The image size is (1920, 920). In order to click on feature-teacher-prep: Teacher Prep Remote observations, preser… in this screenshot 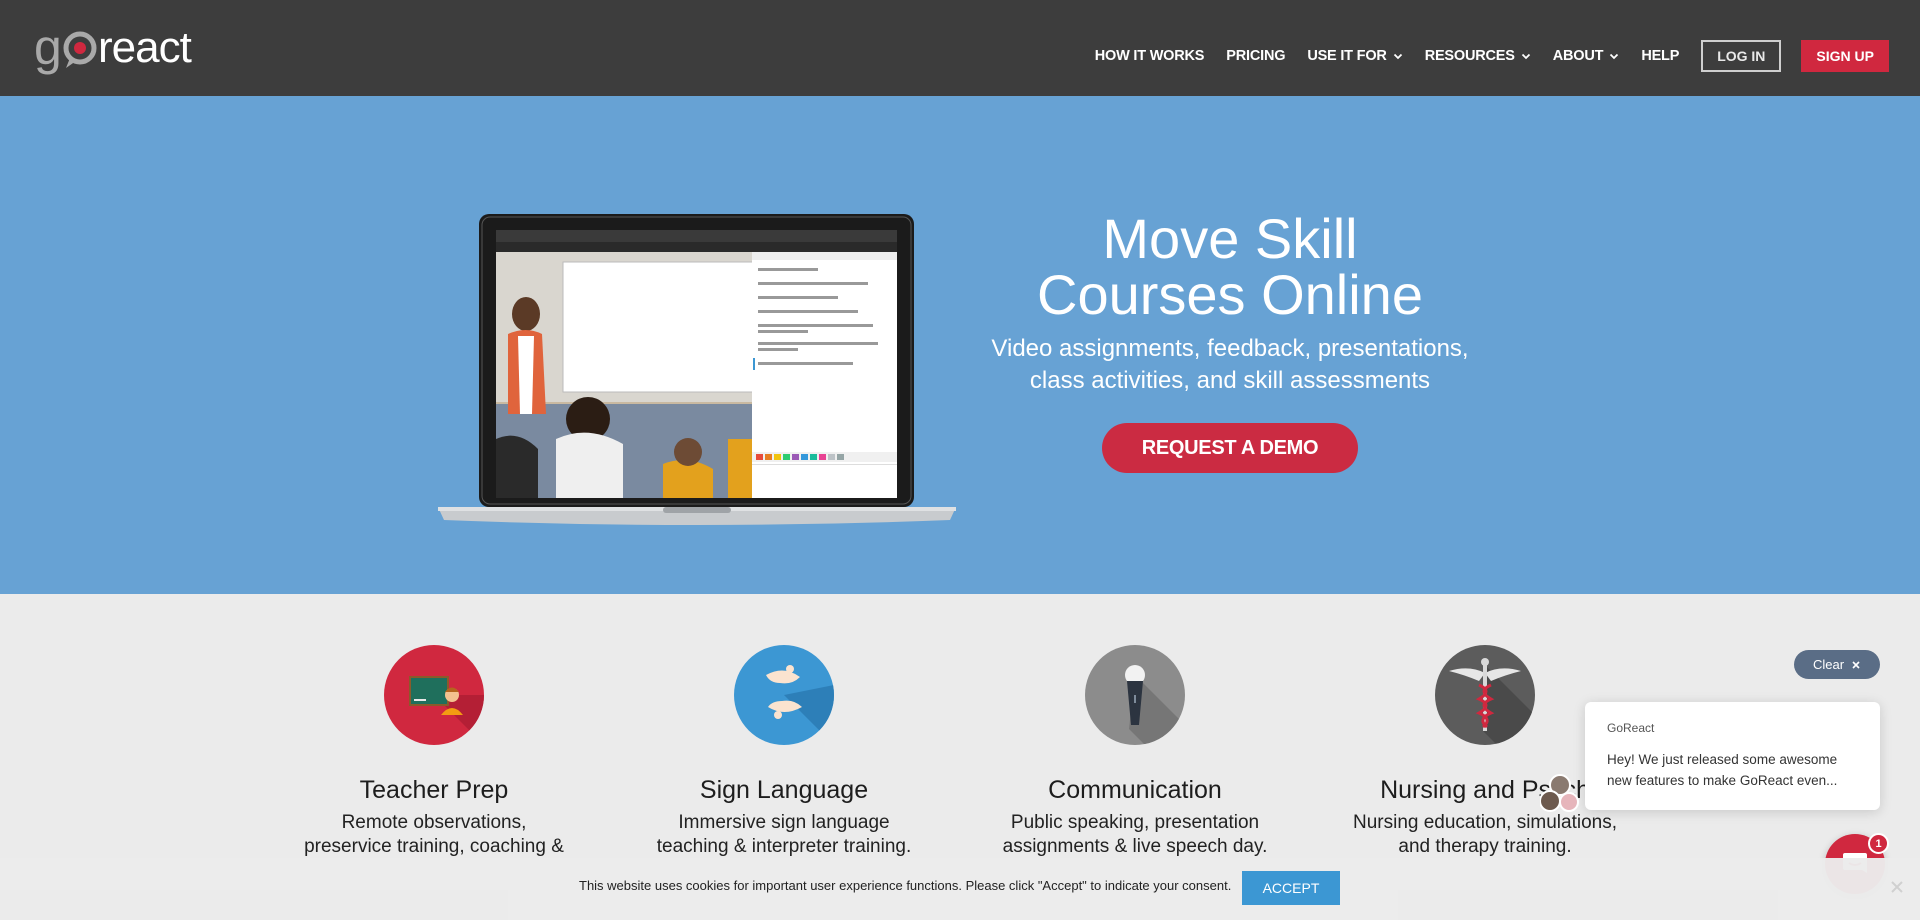, I will do `click(434, 752)`.